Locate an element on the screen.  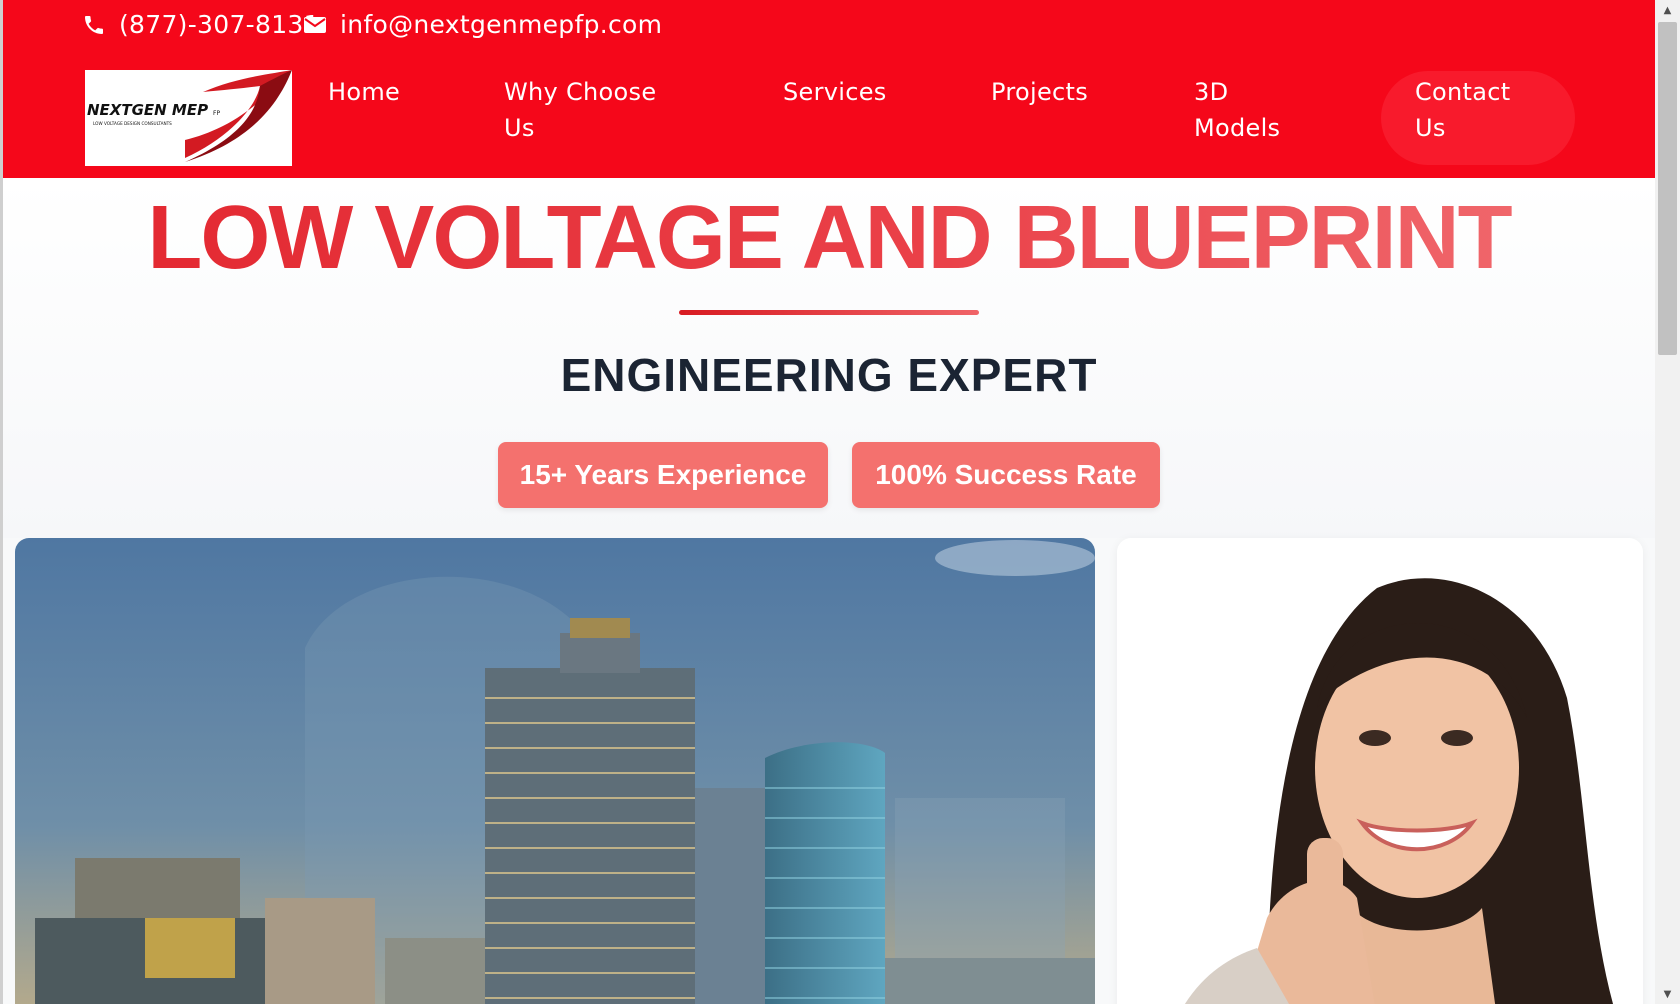
phone-icon is located at coordinates (94, 24).